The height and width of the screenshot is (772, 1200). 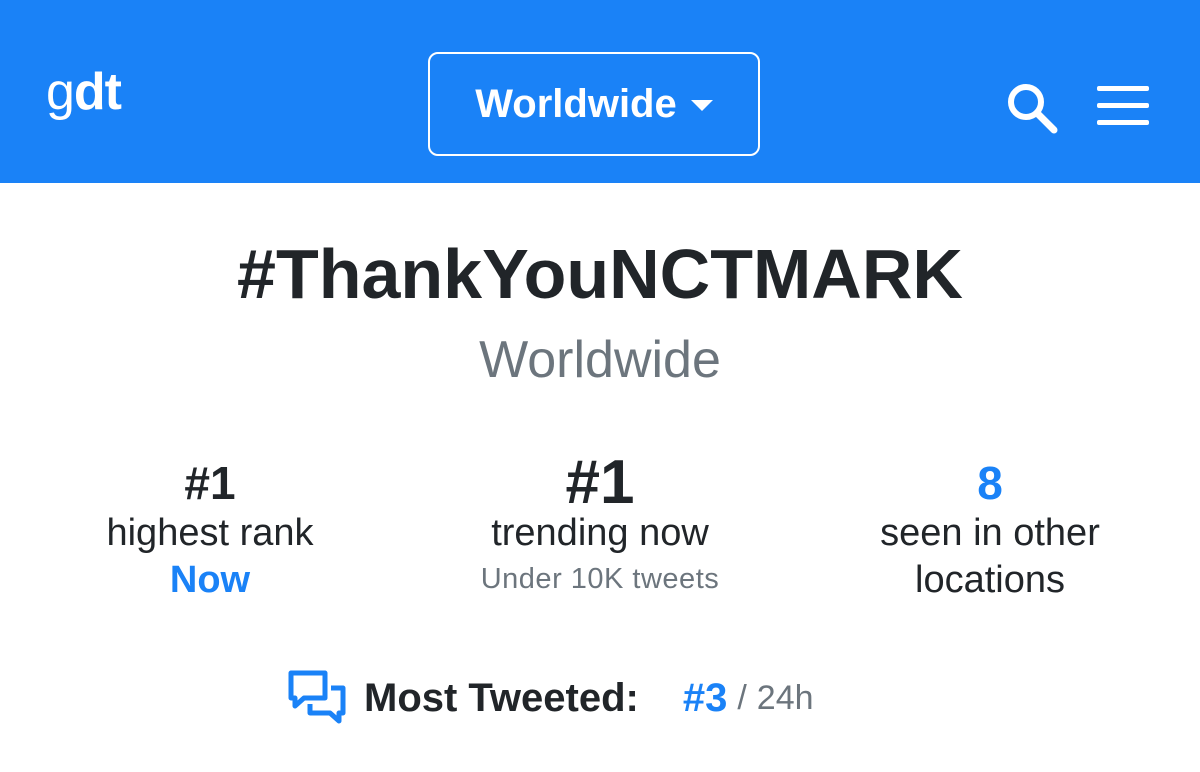 I want to click on highest-rank-value: #1, so click(x=210, y=483).